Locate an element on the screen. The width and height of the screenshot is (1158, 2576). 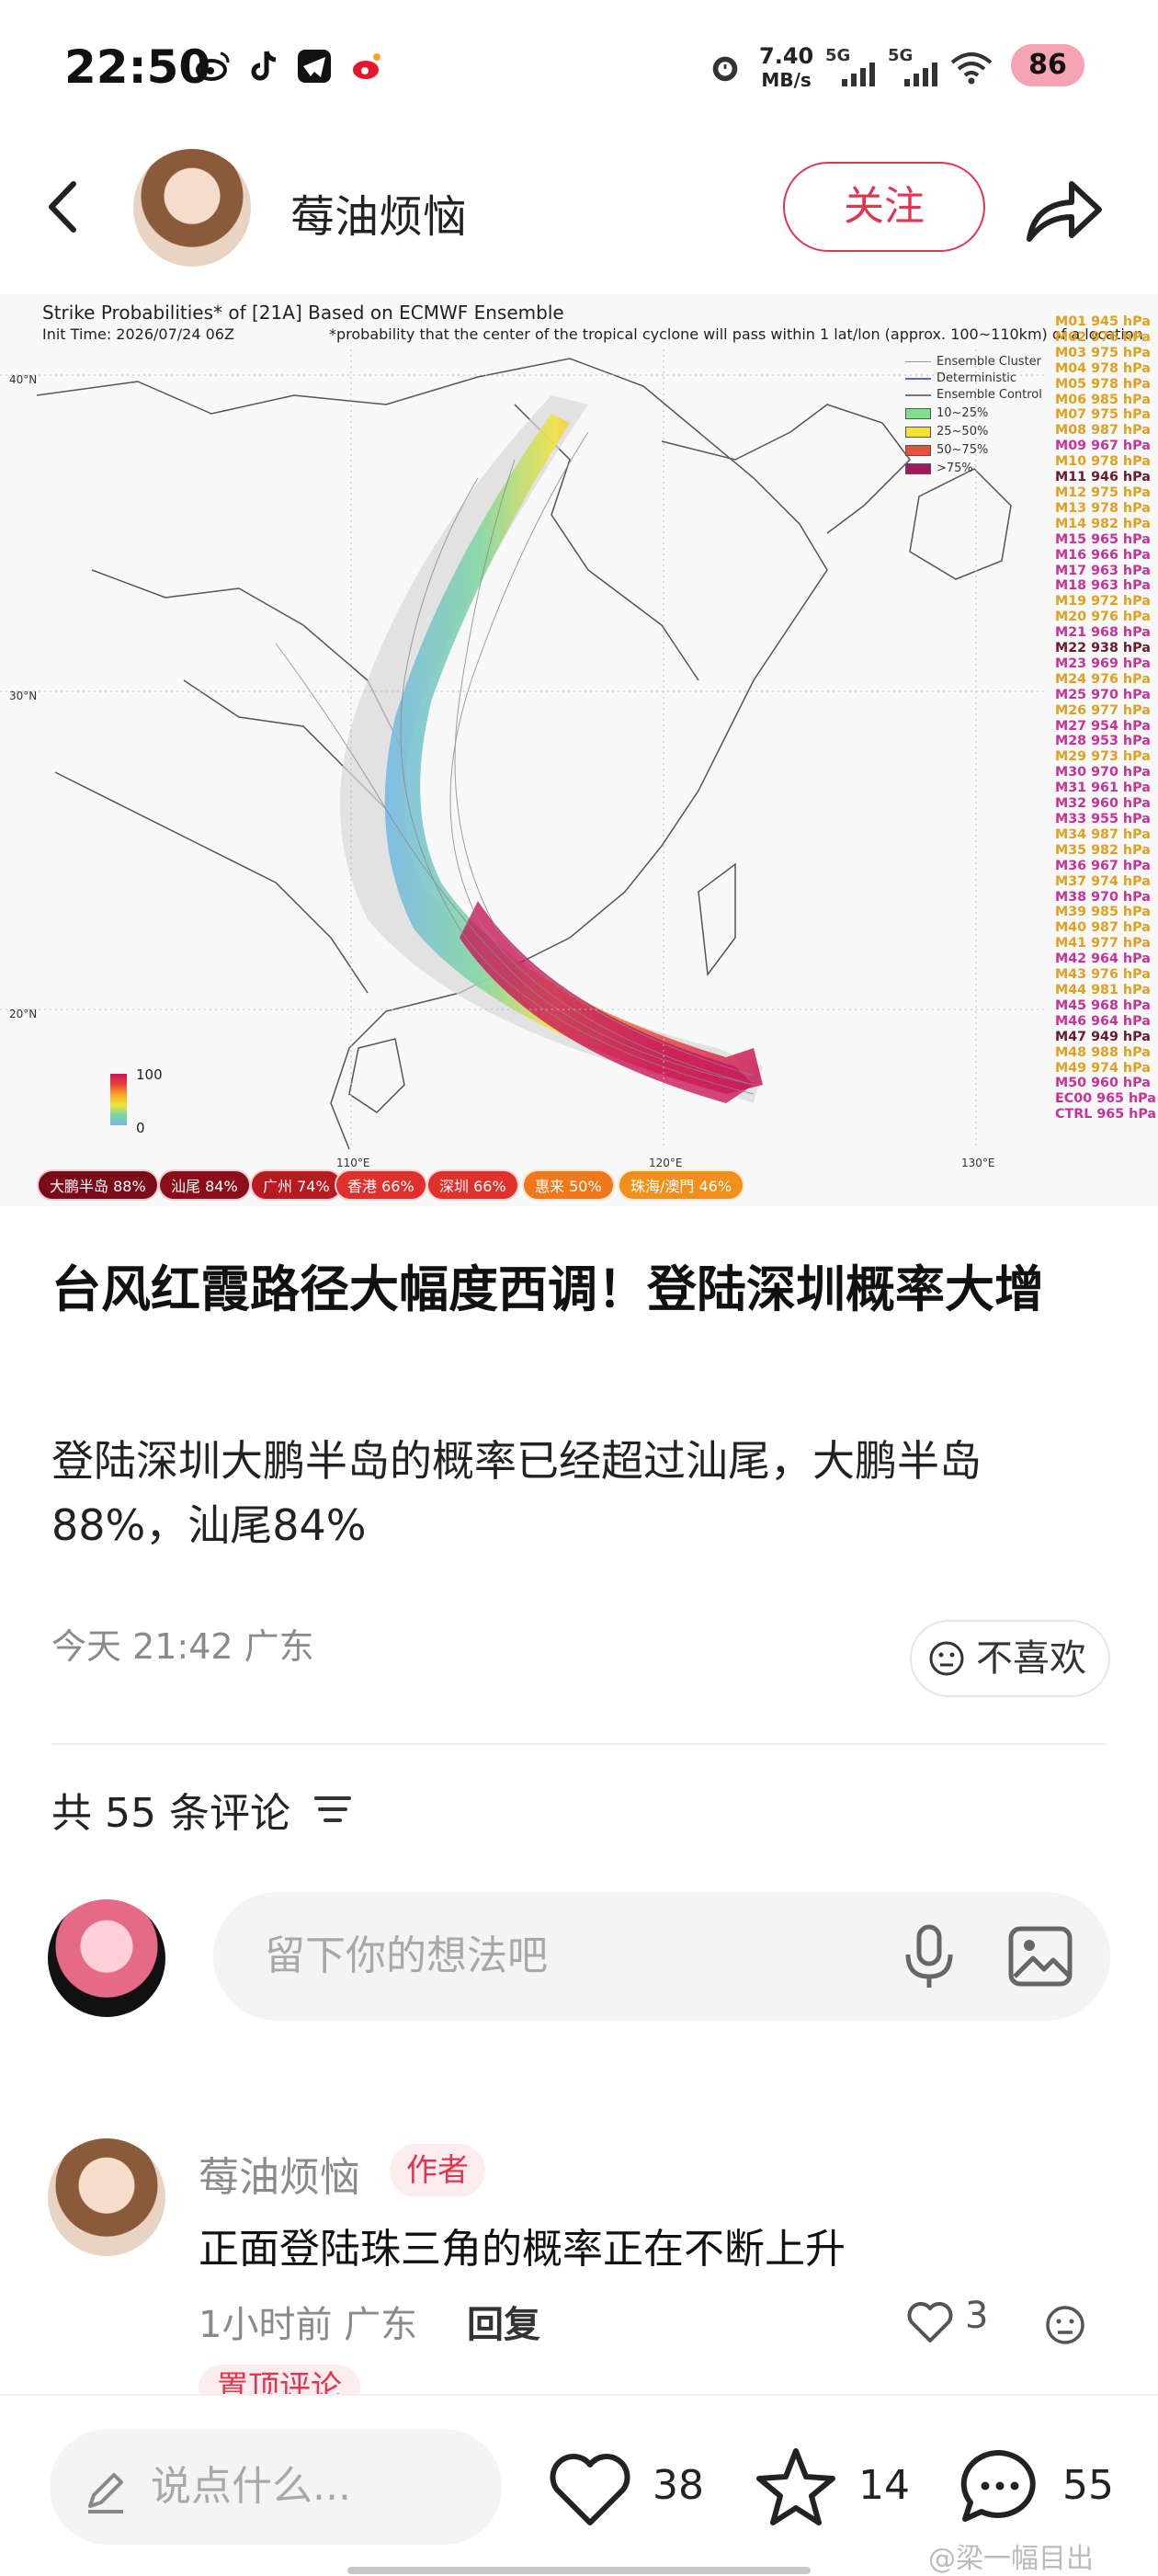
ensemble-member-label: M02 976 hPa is located at coordinates (1103, 337).